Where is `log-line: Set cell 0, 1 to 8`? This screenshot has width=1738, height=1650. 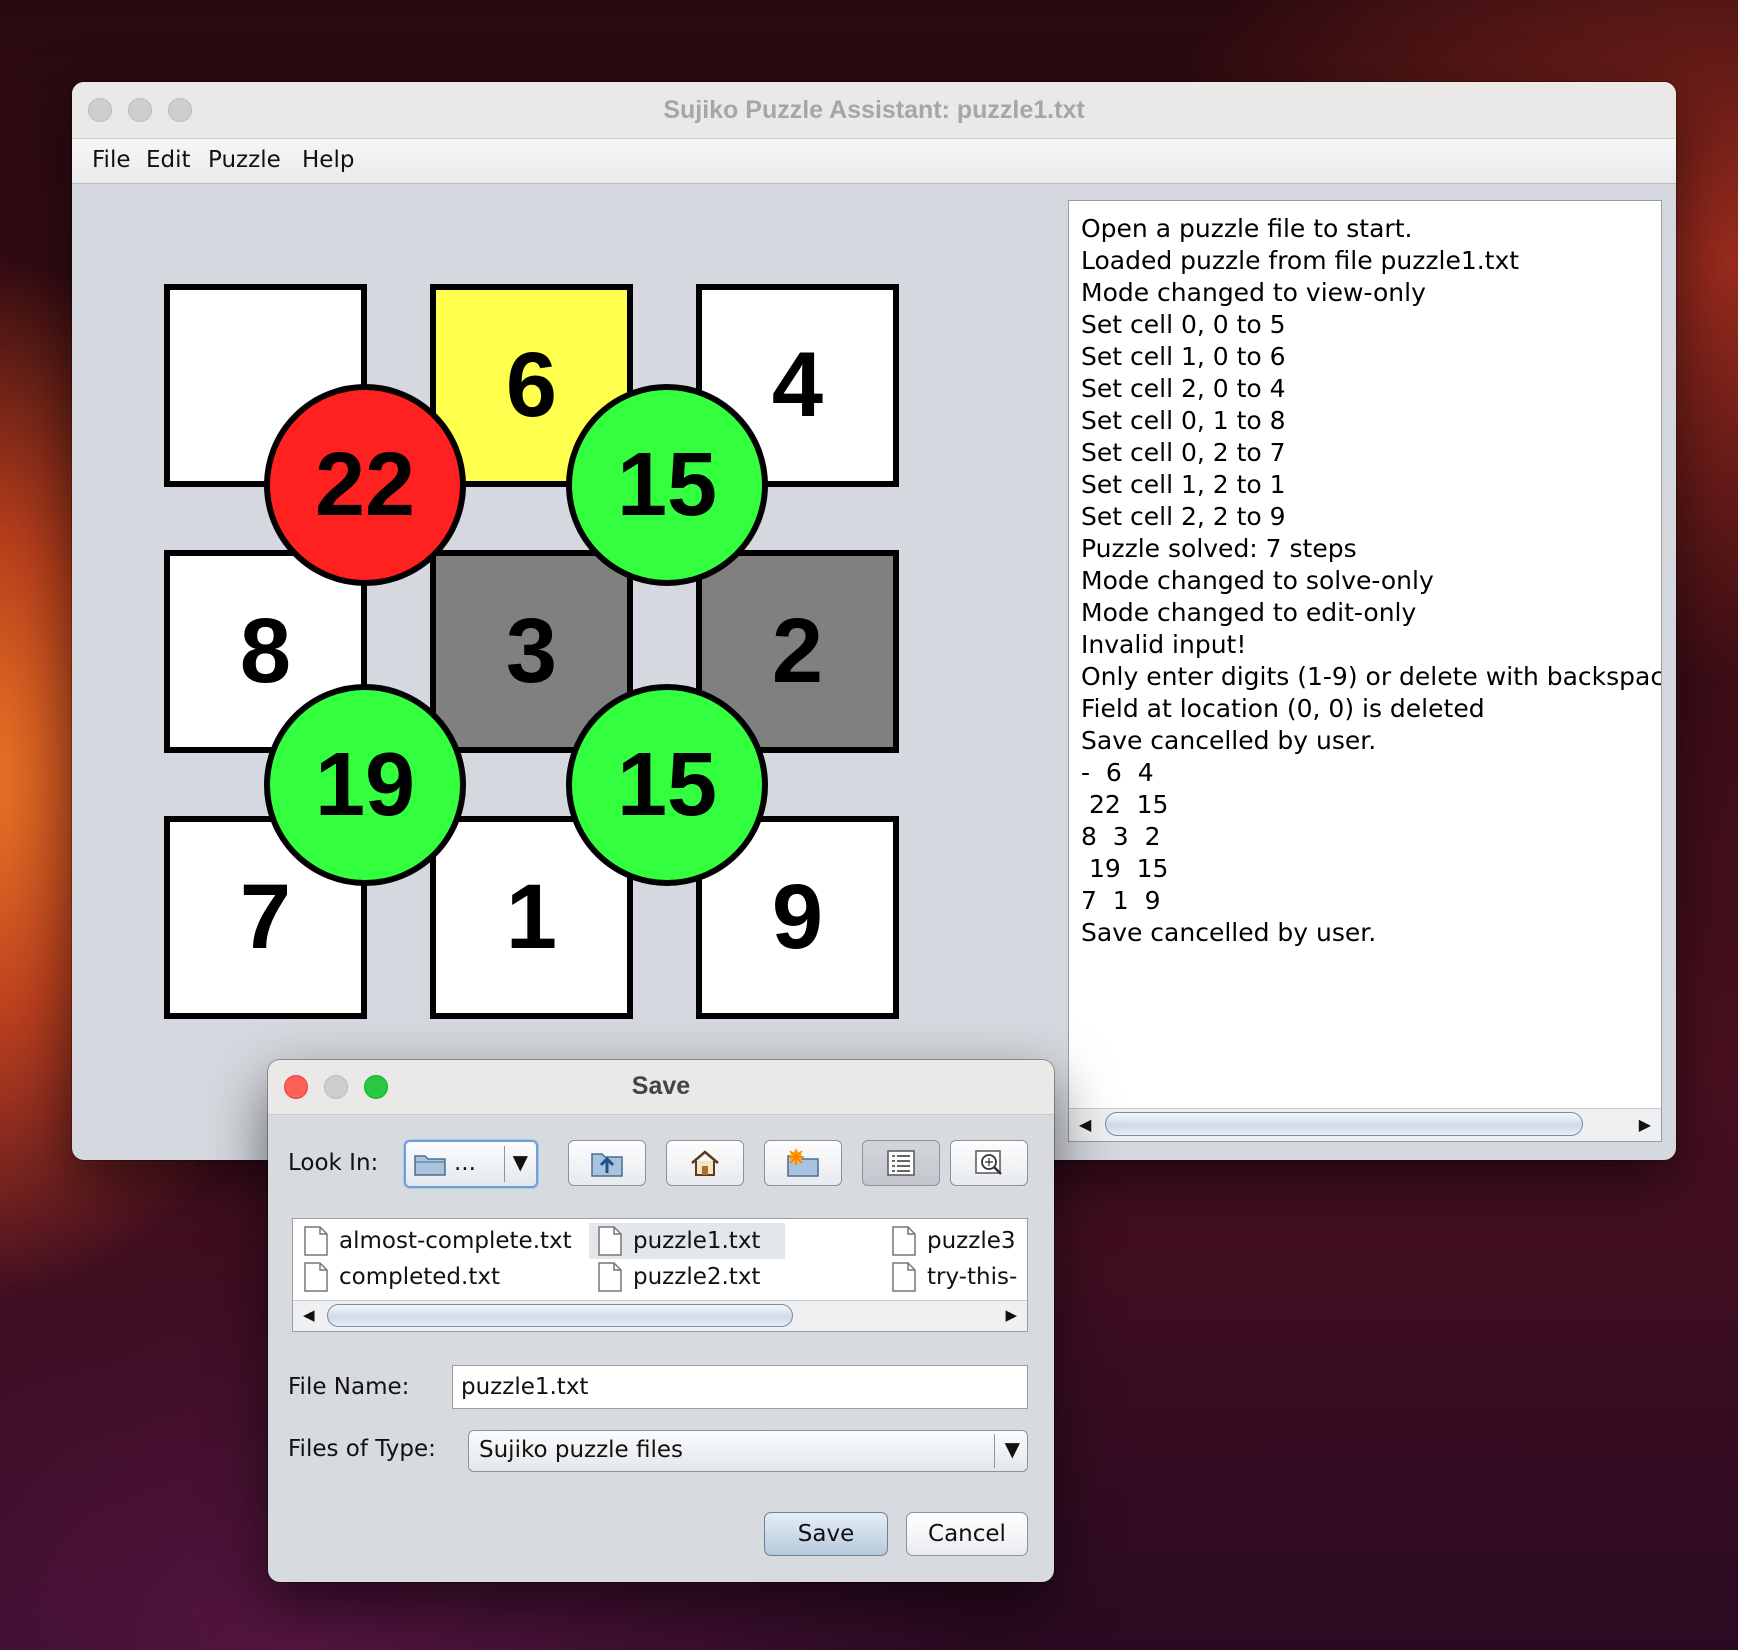
log-line: Set cell 0, 1 to 8 is located at coordinates (1183, 420).